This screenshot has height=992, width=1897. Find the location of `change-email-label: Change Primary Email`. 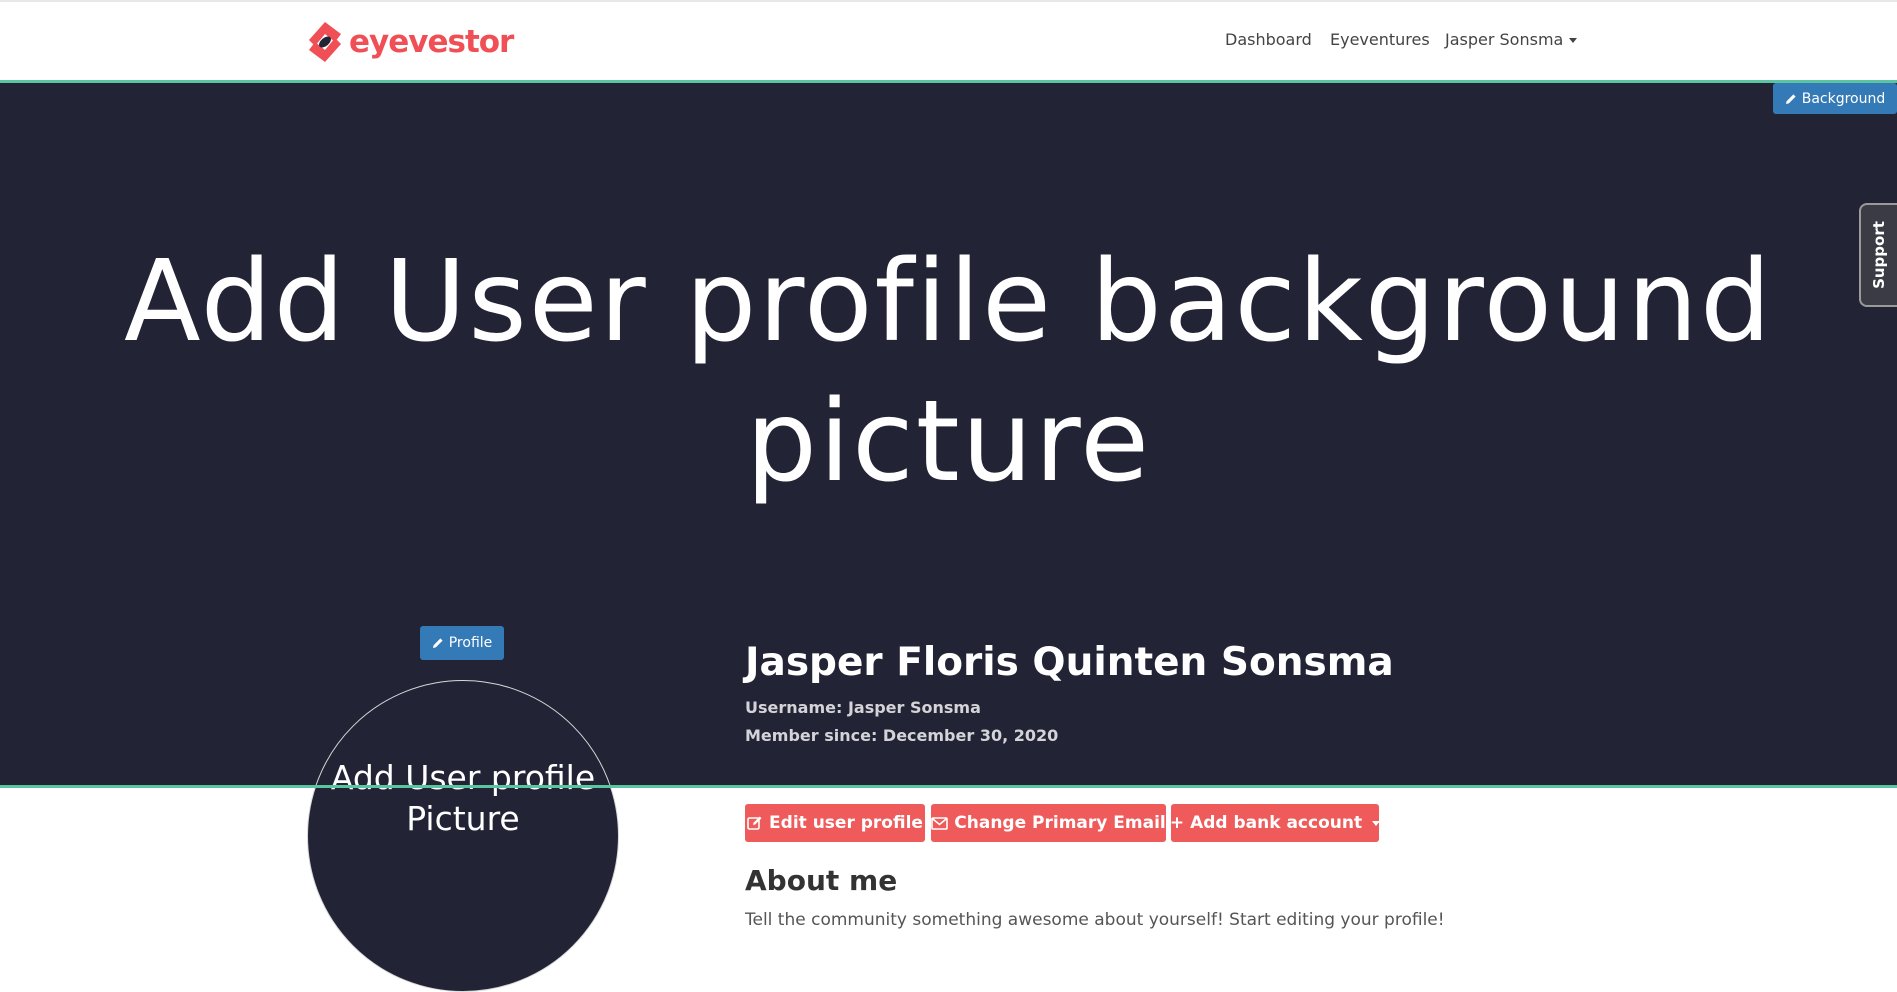

change-email-label: Change Primary Email is located at coordinates (1060, 823).